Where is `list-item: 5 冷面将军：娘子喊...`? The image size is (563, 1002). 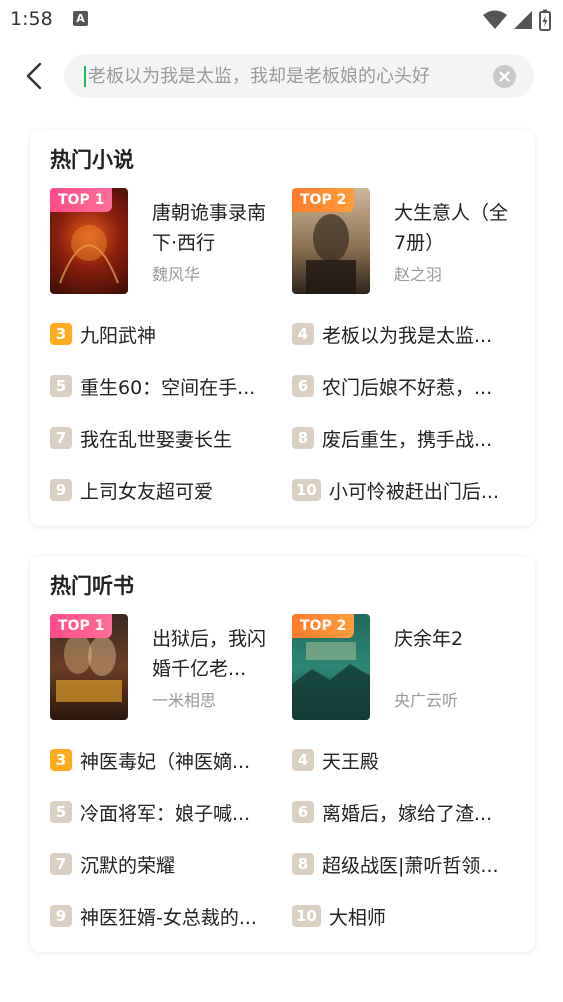
list-item: 5 冷面将军：娘子喊... is located at coordinates (157, 812).